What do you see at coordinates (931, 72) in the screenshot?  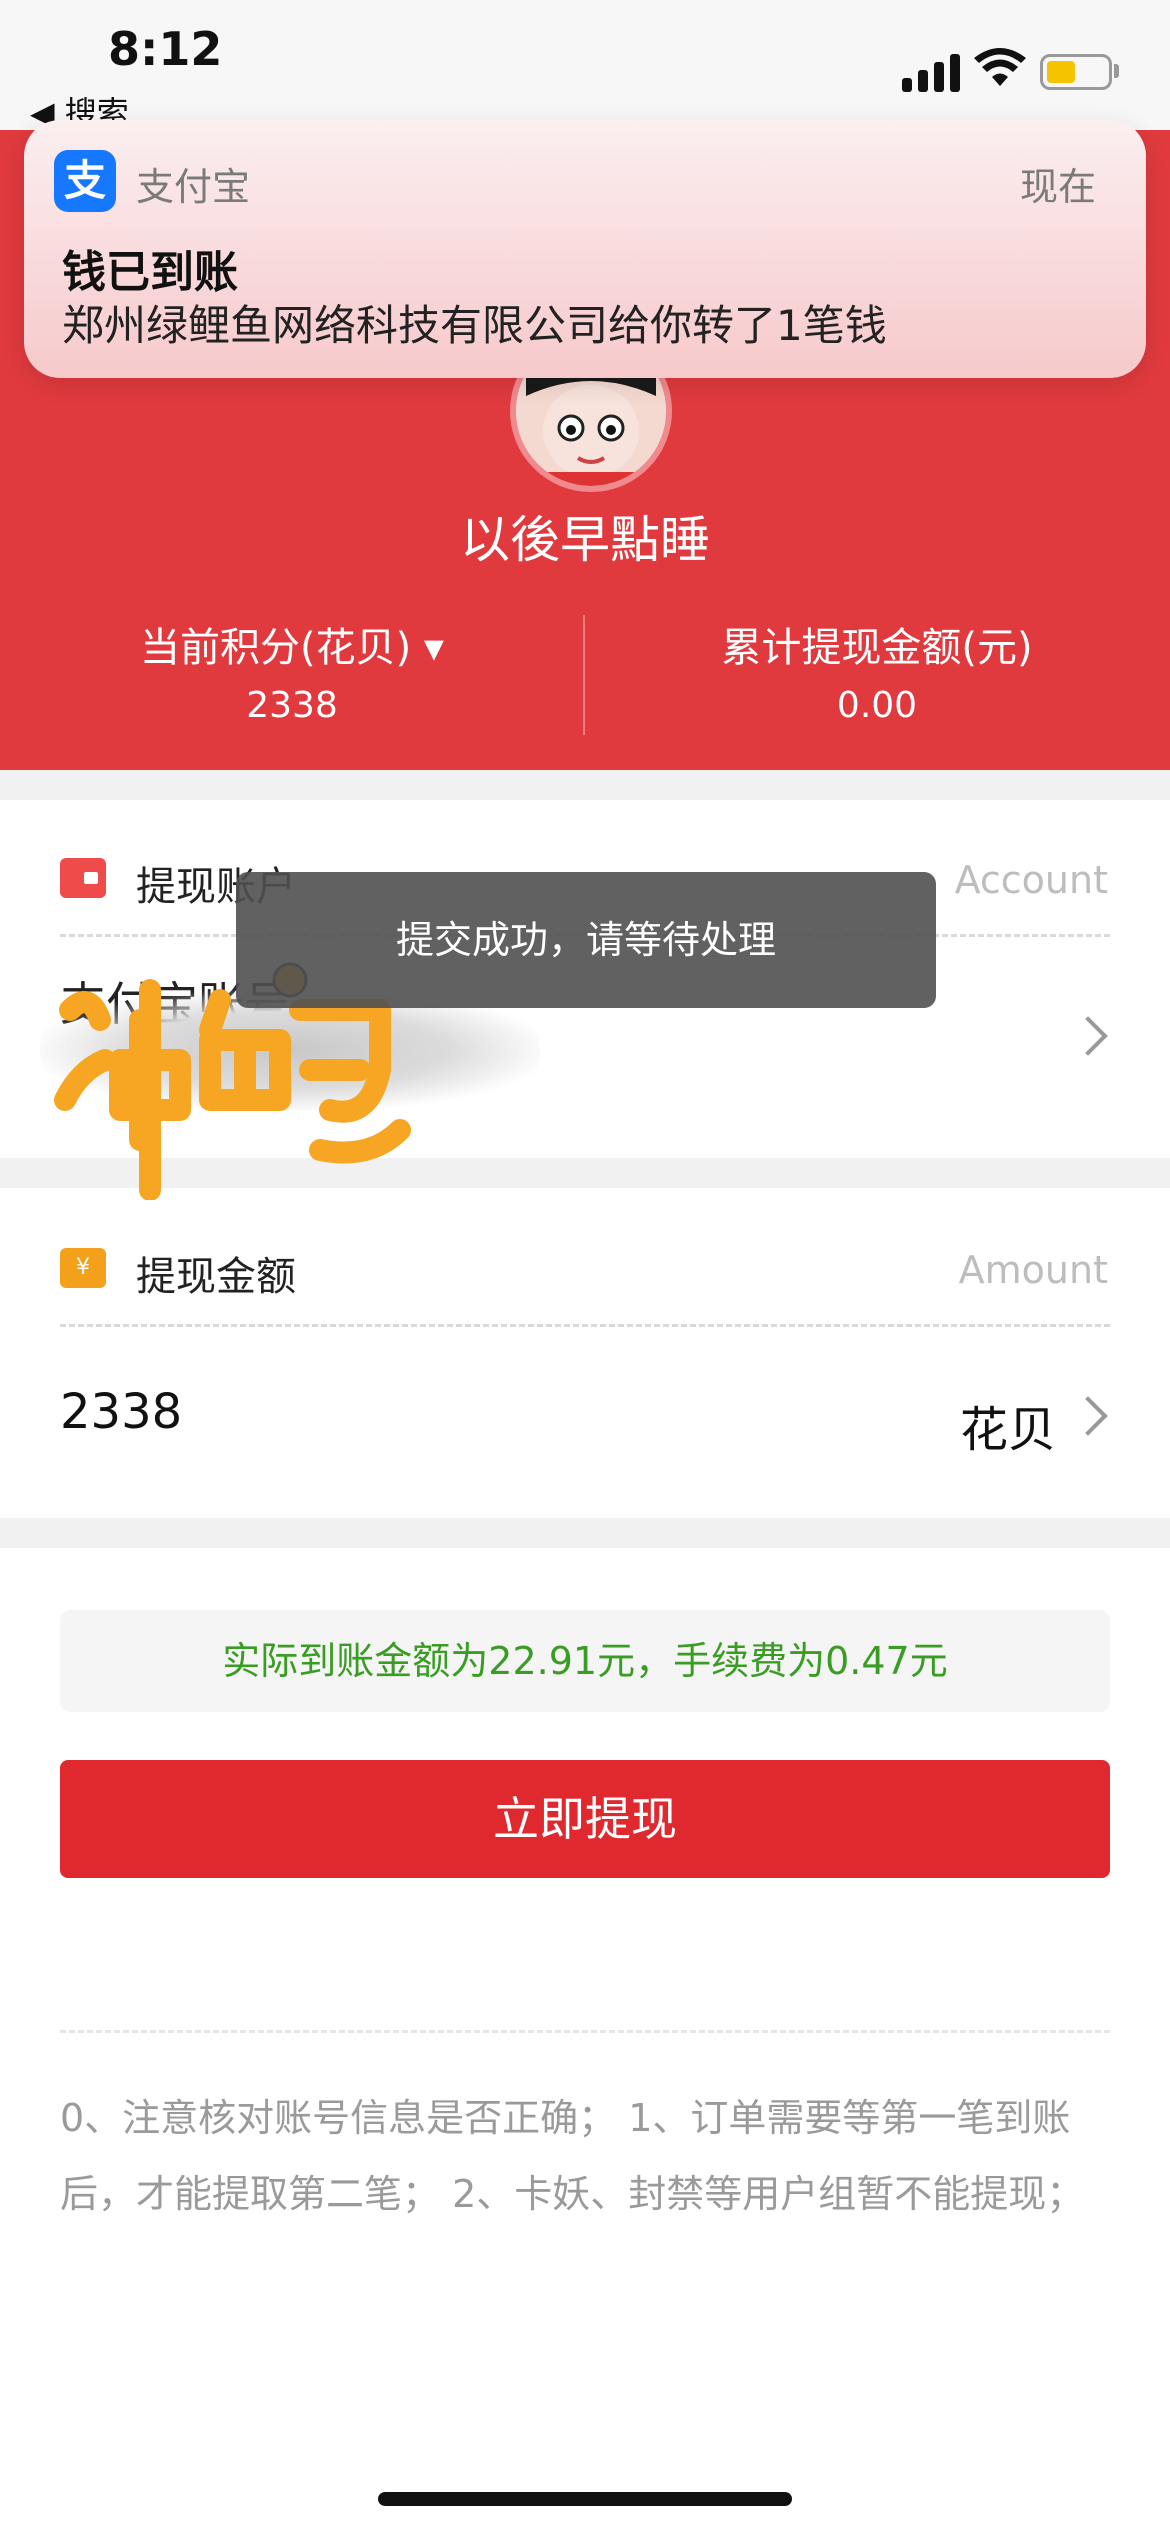 I see `cellular-signal-icon` at bounding box center [931, 72].